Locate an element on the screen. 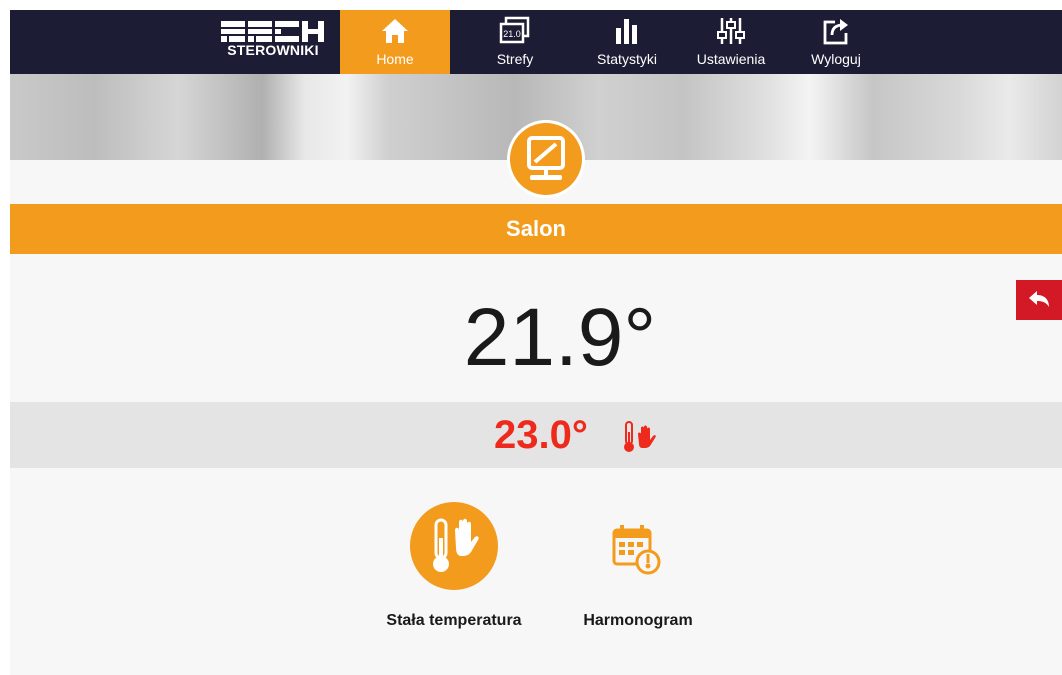  home-icon is located at coordinates (395, 31).